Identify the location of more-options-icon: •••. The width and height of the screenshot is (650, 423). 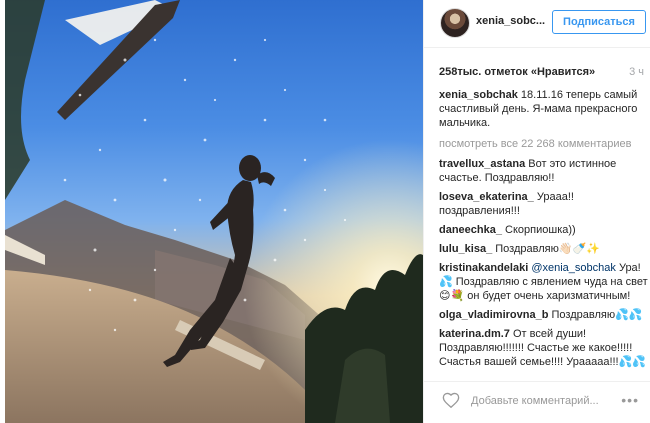
(630, 400).